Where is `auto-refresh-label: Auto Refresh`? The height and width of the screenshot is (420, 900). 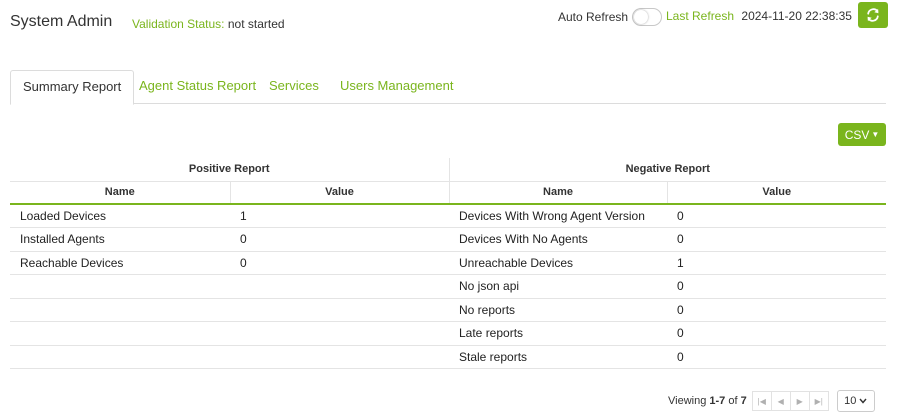
auto-refresh-label: Auto Refresh is located at coordinates (593, 17).